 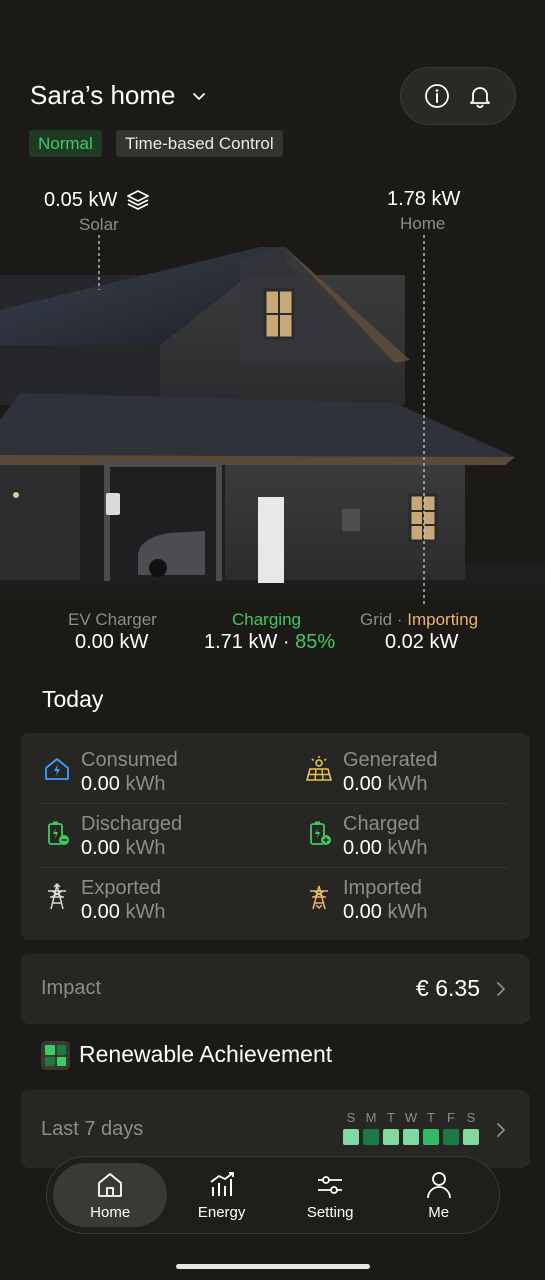 What do you see at coordinates (92, 1129) in the screenshot?
I see `period-label: Last 7 days` at bounding box center [92, 1129].